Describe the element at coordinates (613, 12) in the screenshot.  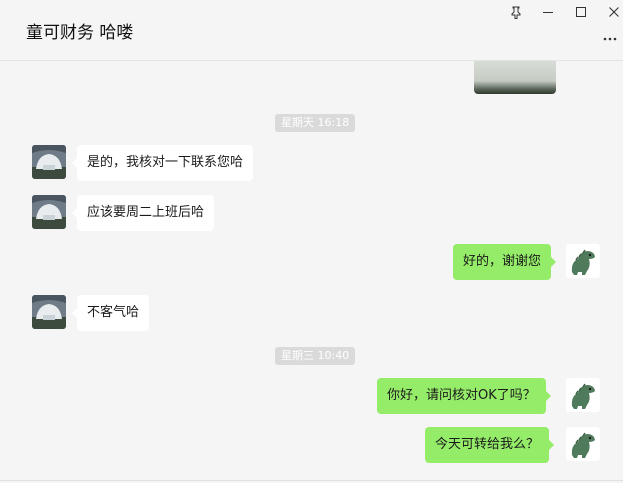
I see `close-icon` at that location.